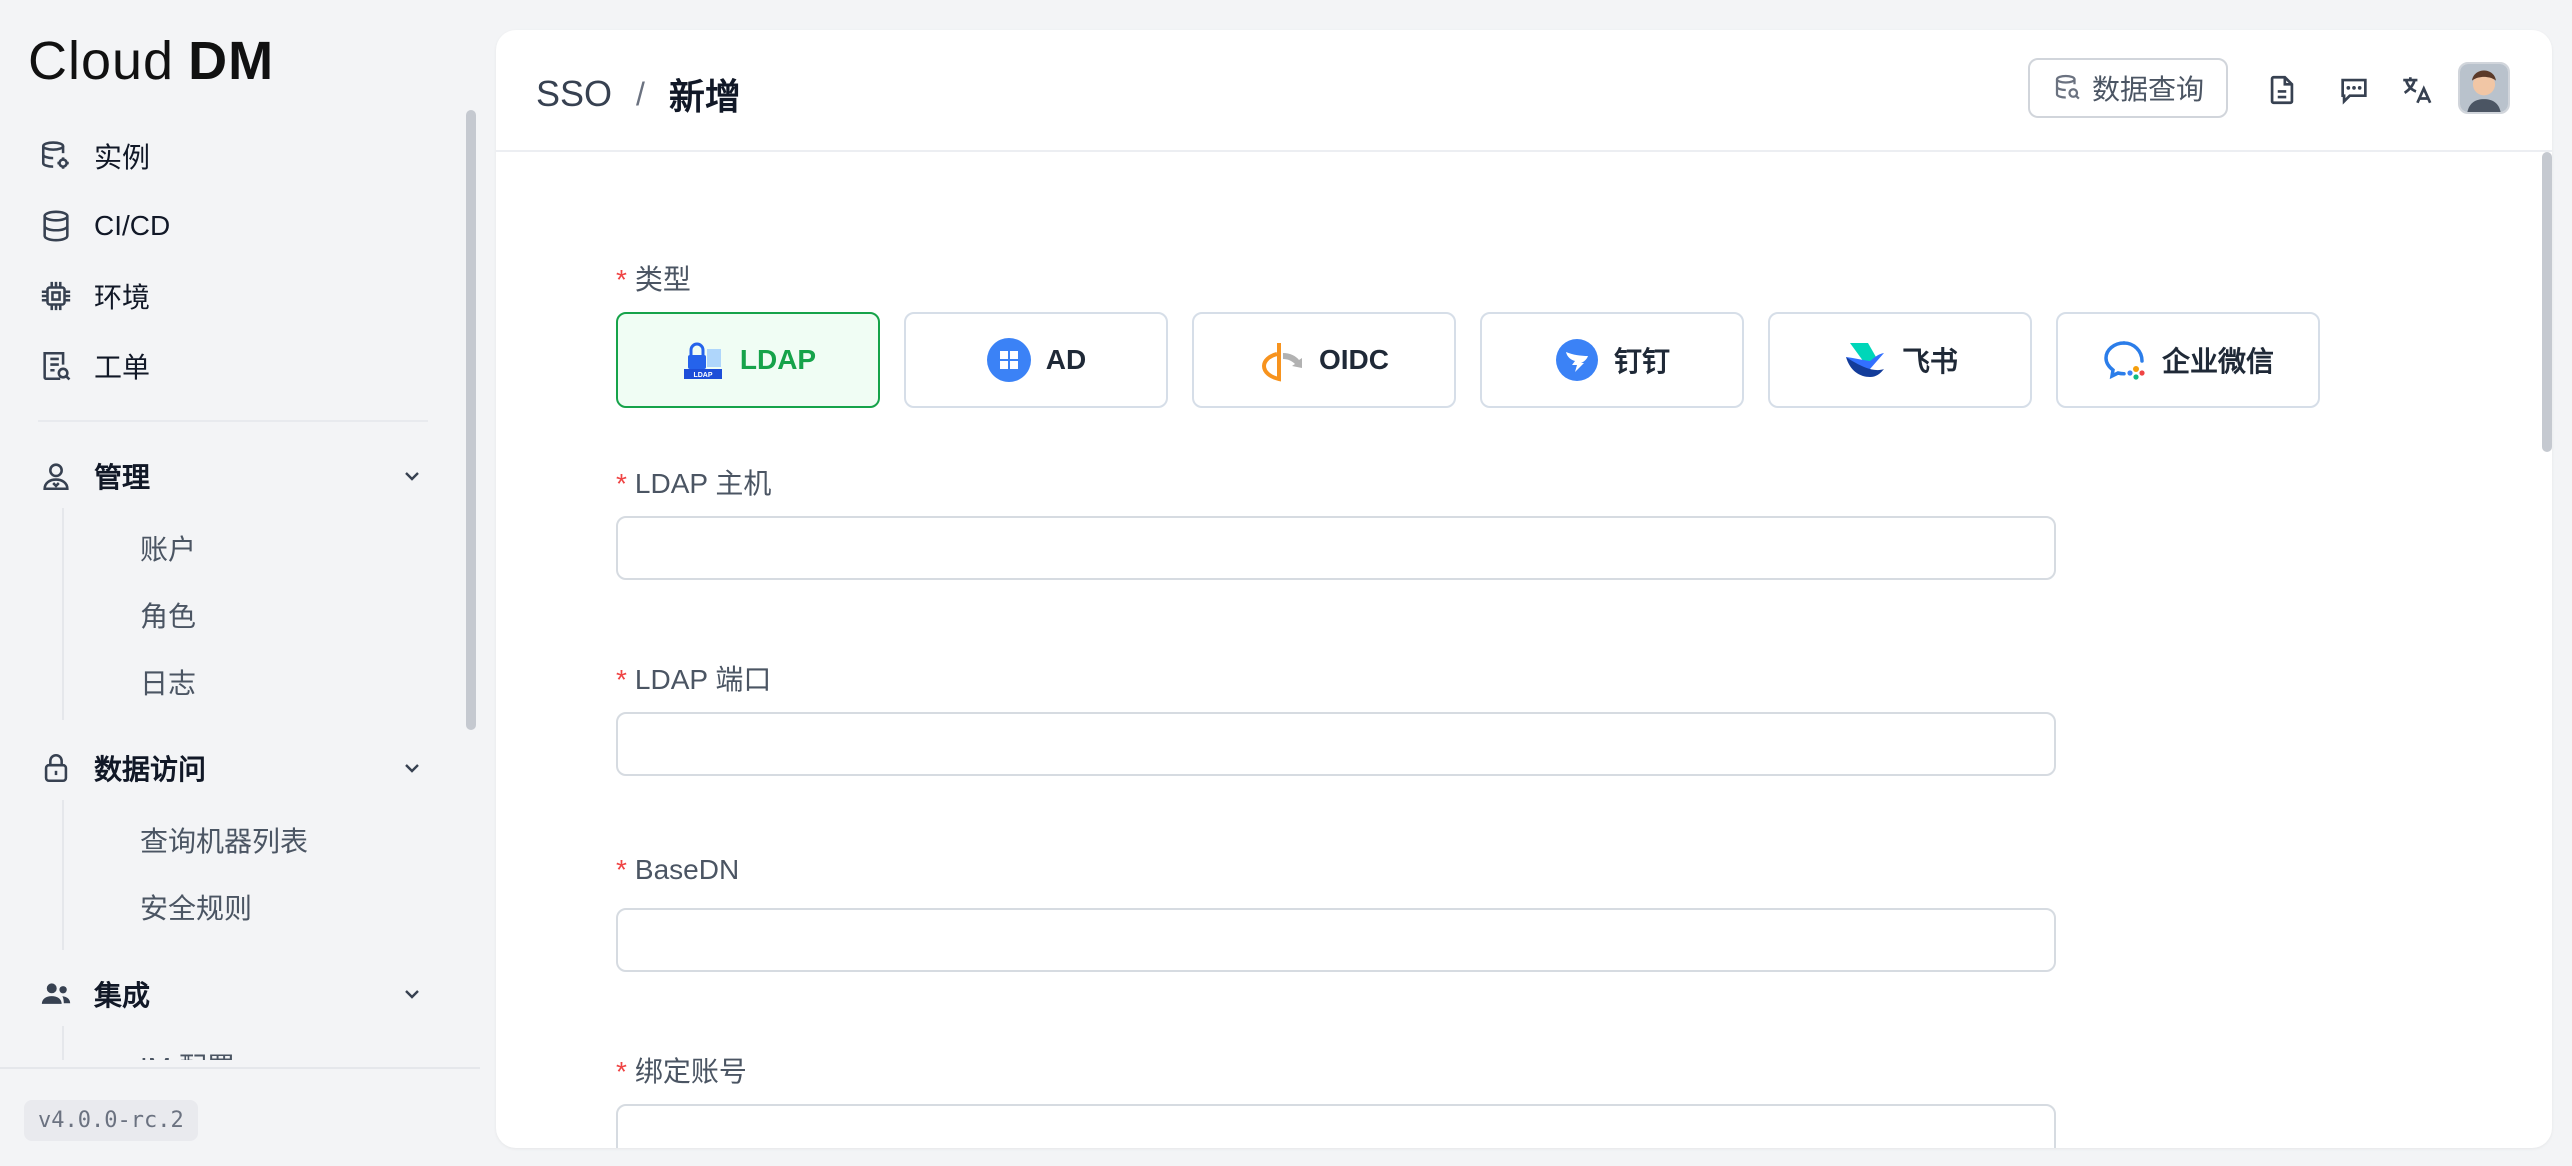  Describe the element at coordinates (702, 375) in the screenshot. I see `ldap-icon-badge: LDAP` at that location.